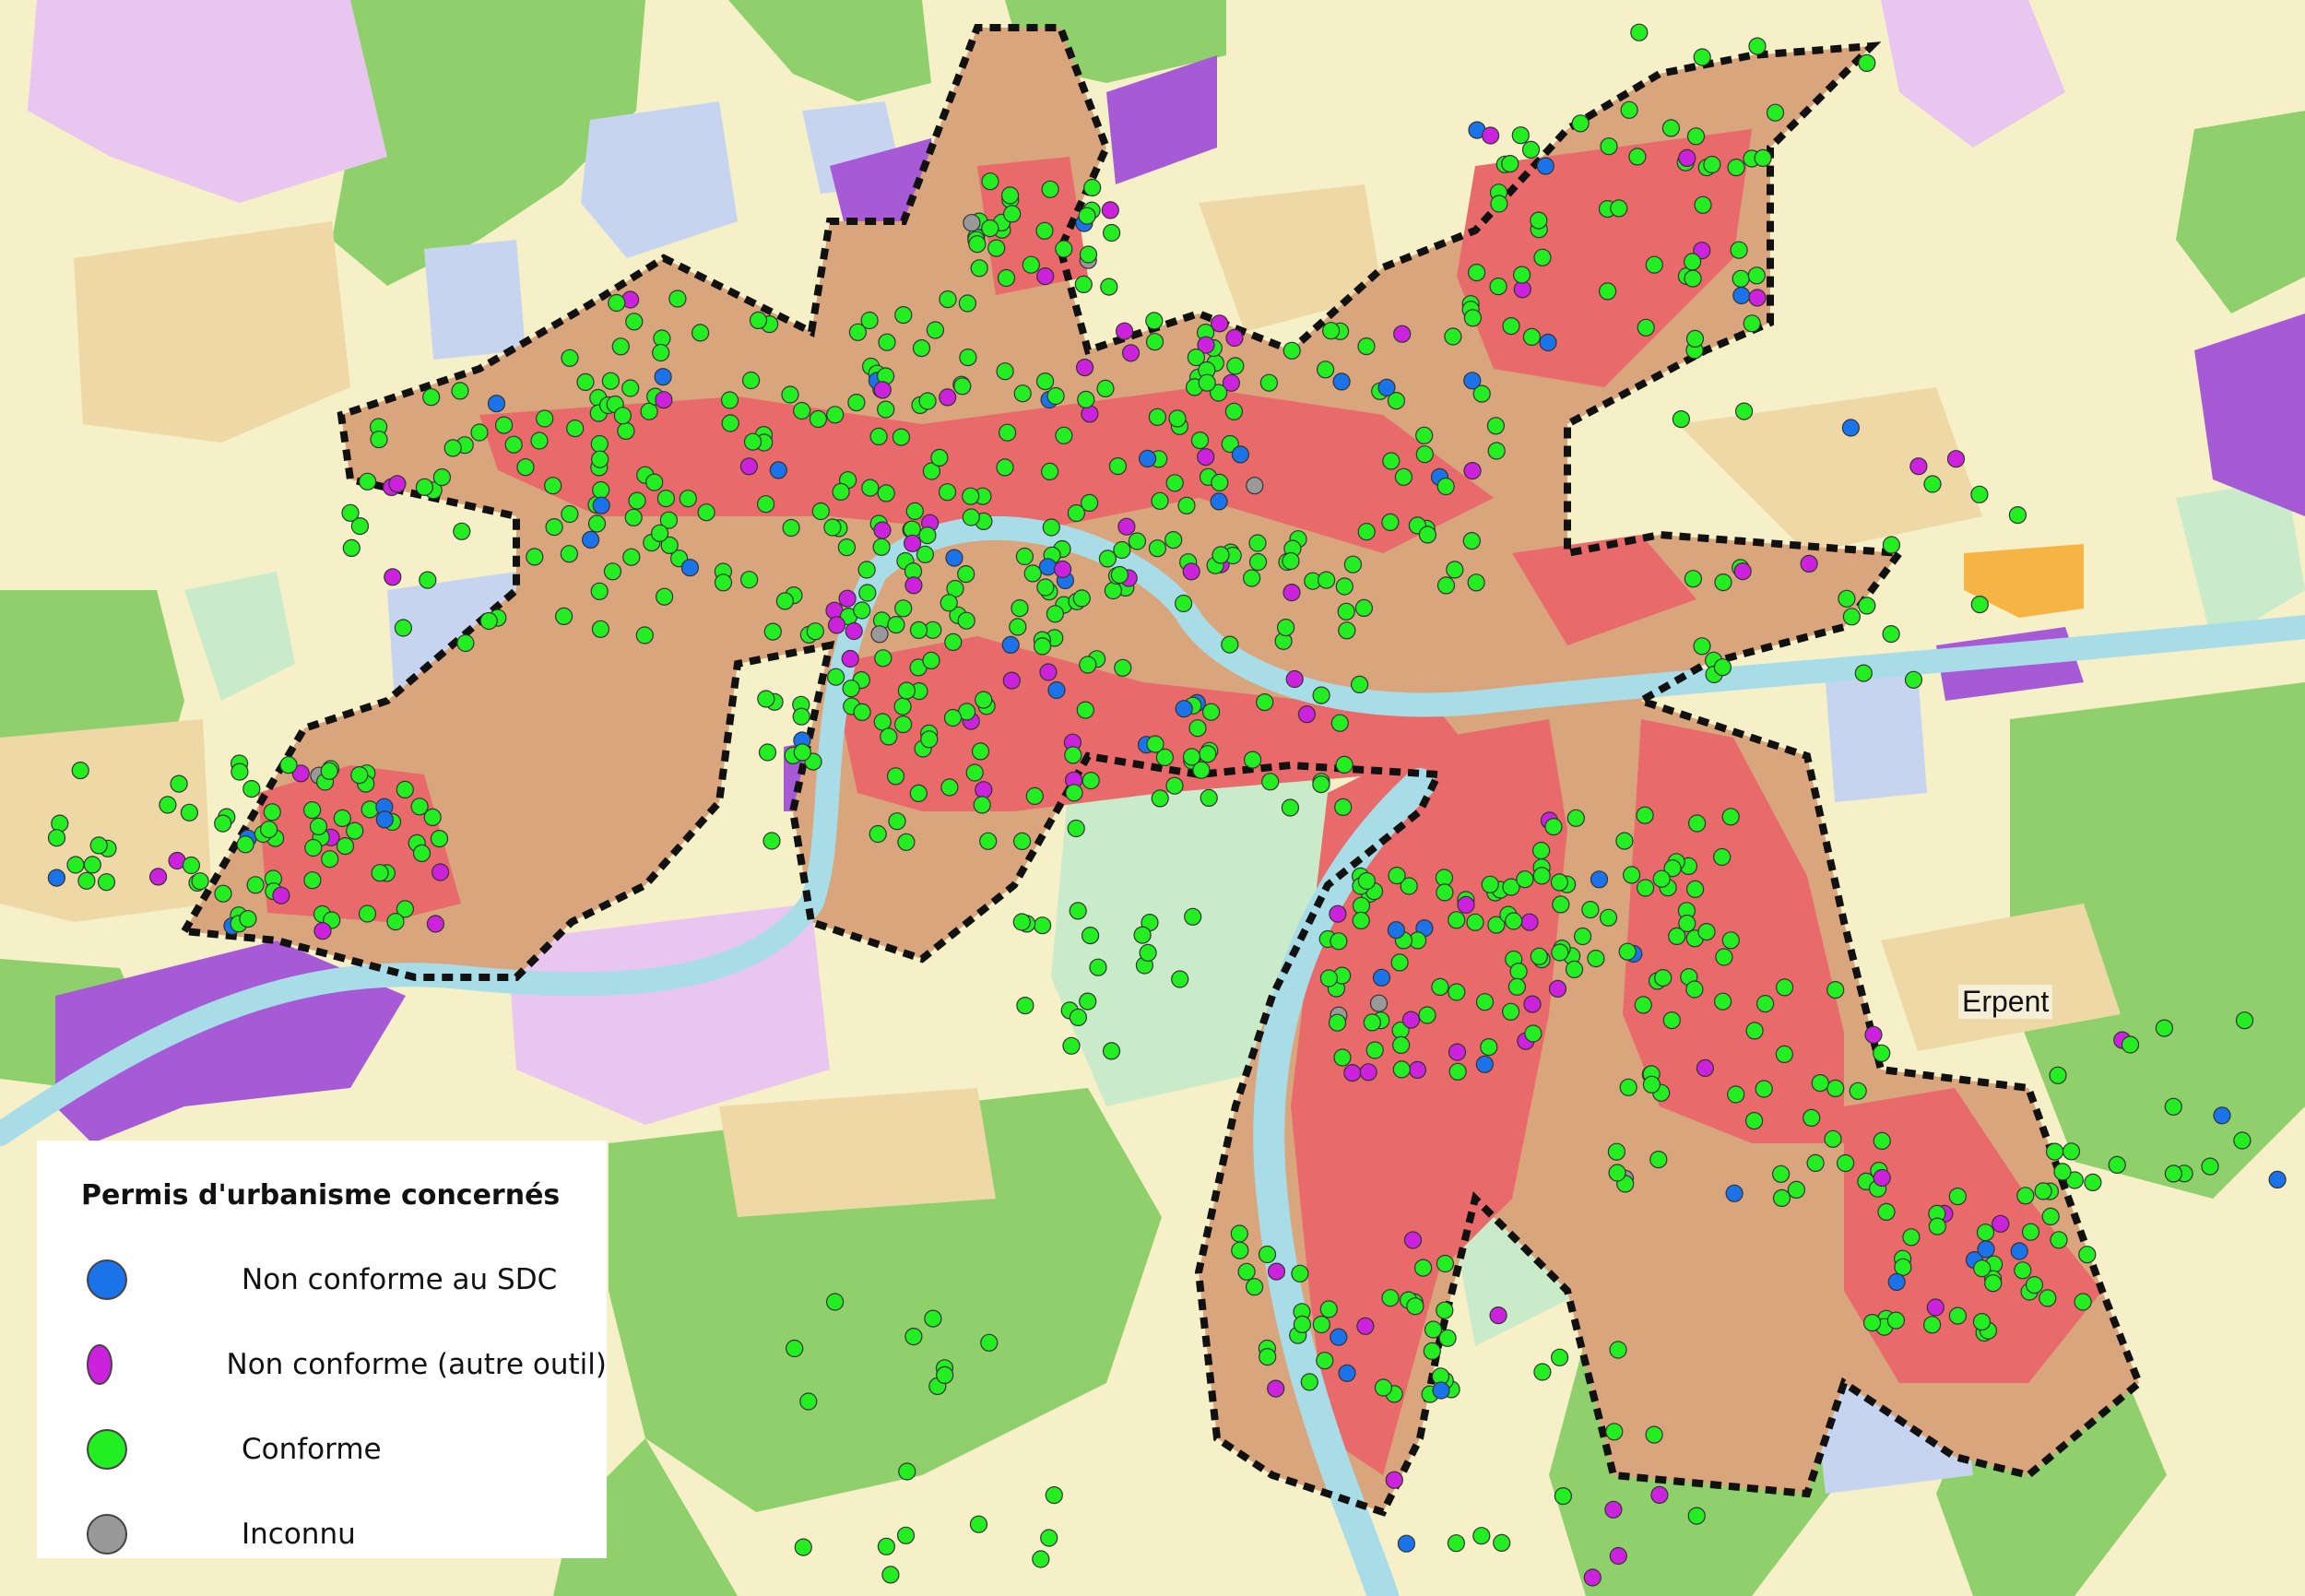  What do you see at coordinates (2006, 1002) in the screenshot?
I see `place-label-erpent: Erpent` at bounding box center [2006, 1002].